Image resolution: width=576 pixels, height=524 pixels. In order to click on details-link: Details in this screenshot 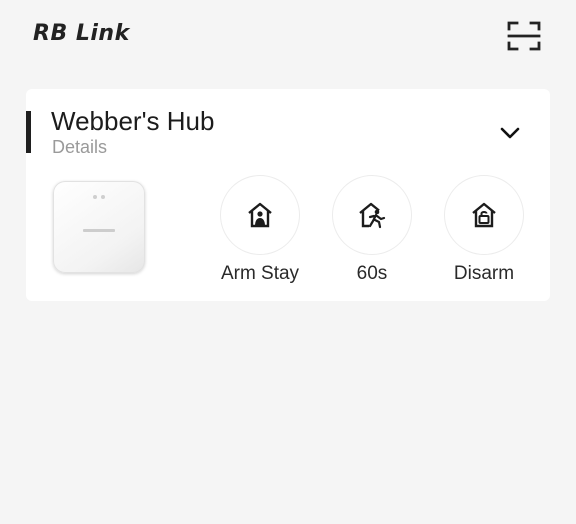, I will do `click(79, 147)`.